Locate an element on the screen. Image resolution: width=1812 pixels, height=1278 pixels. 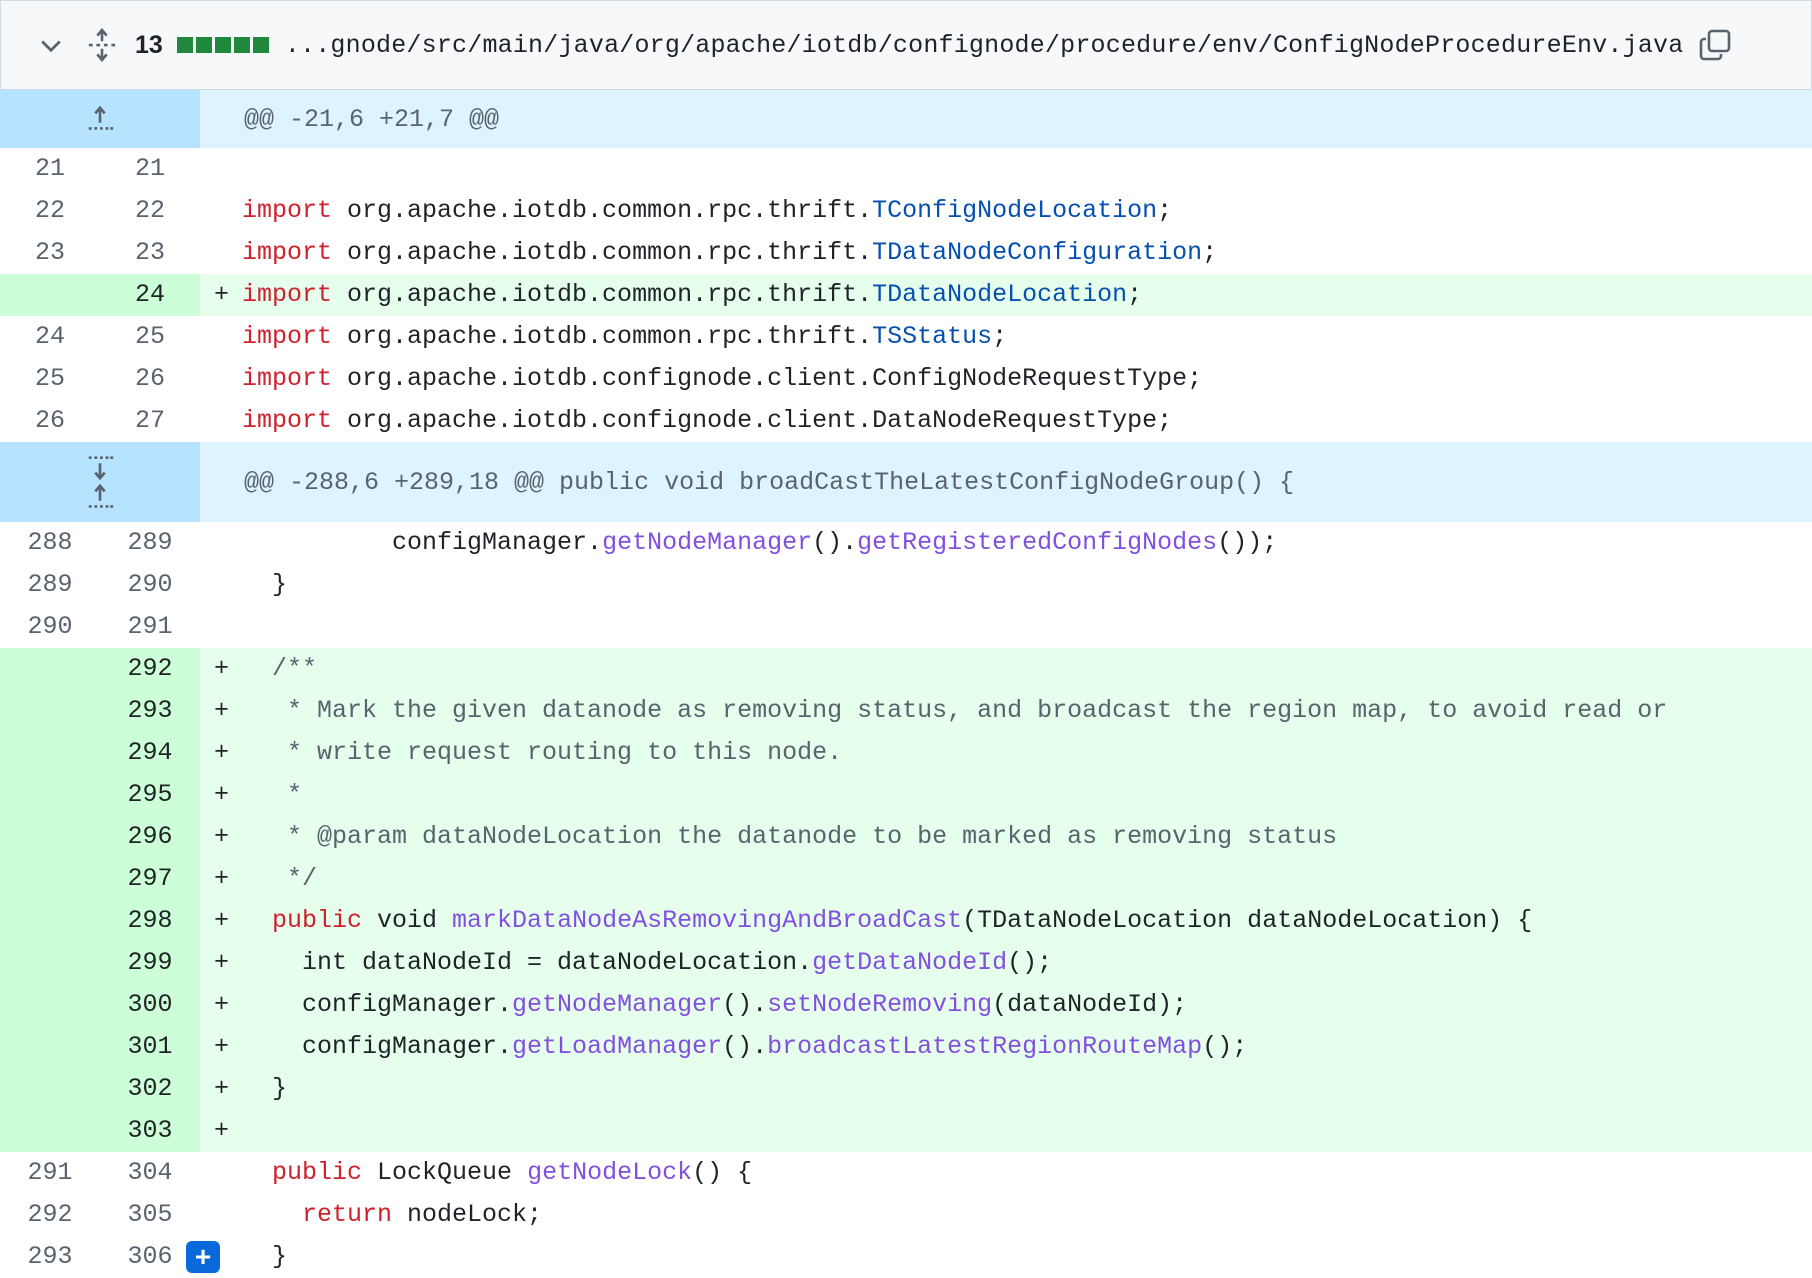
new-line-number: 26 is located at coordinates (150, 379).